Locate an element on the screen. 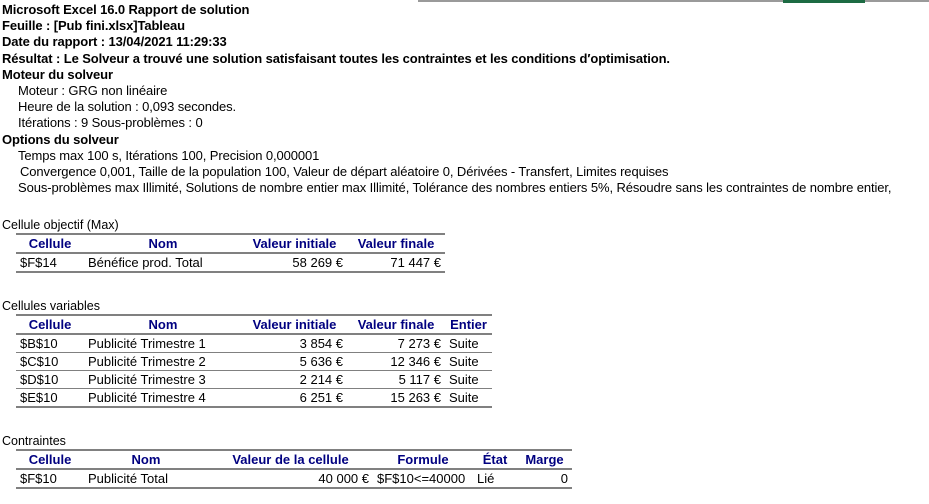 The height and width of the screenshot is (504, 929). report-sheet: Feuille : [Pub fini.xlsx]Tableau is located at coordinates (93, 26).